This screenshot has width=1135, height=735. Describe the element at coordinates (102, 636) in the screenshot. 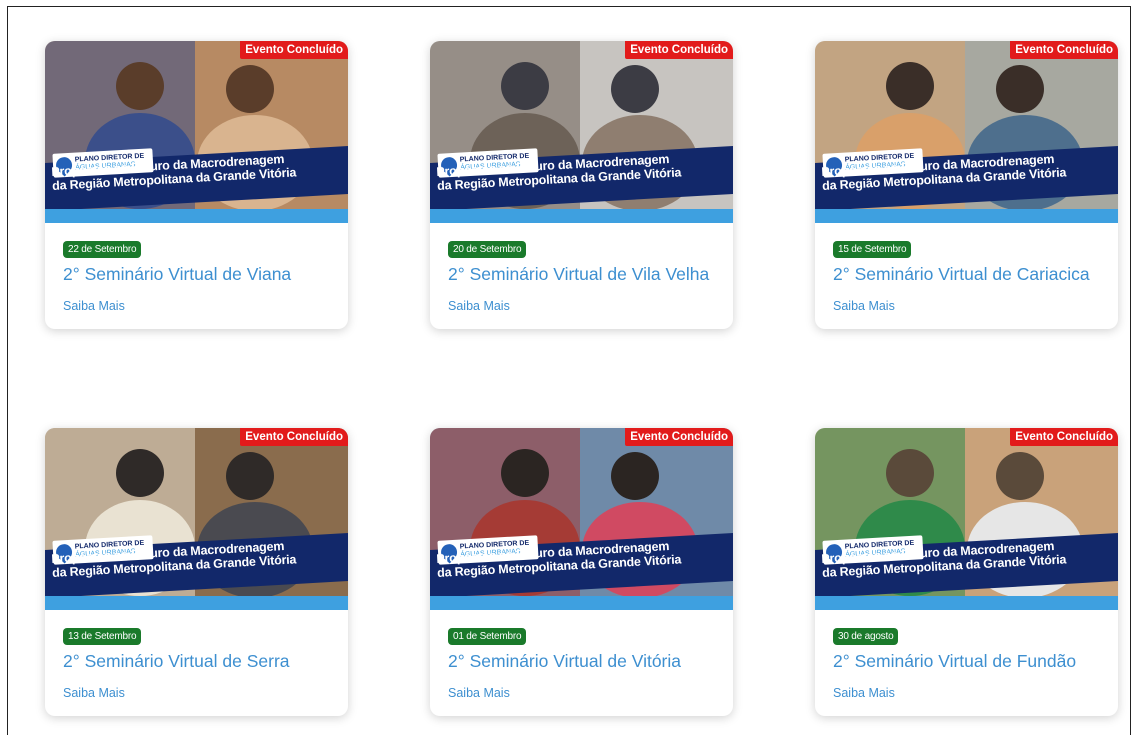

I see `event-date-badge: 13 de Setembro` at that location.